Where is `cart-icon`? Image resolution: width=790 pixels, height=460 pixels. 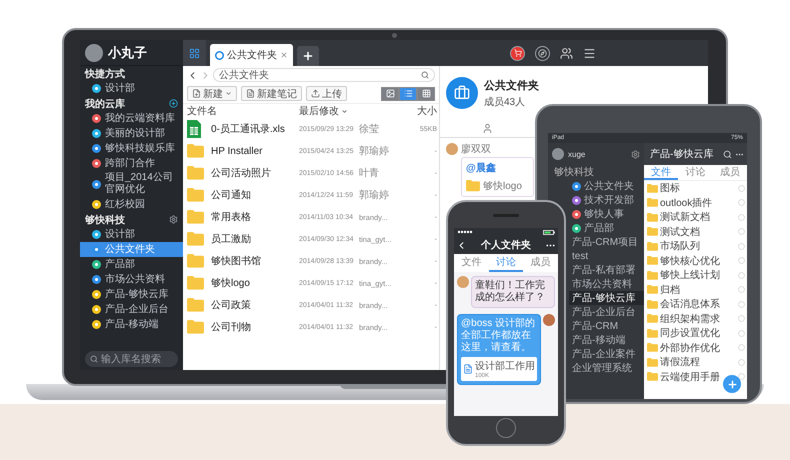
cart-icon is located at coordinates (517, 53).